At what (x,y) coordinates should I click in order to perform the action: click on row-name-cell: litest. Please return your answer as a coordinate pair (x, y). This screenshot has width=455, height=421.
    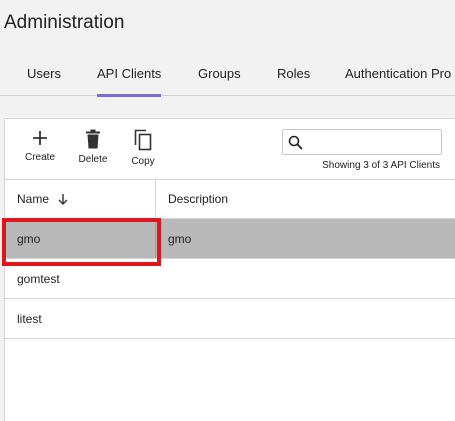
    Looking at the image, I should click on (29, 318).